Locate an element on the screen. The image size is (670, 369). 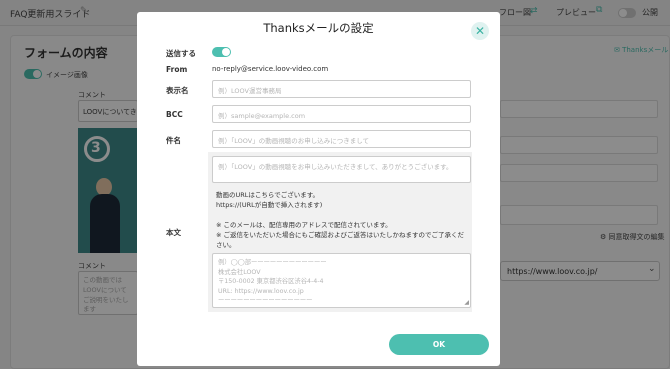
display-name-field: 例）LOOV運営事務局 is located at coordinates (341, 89).